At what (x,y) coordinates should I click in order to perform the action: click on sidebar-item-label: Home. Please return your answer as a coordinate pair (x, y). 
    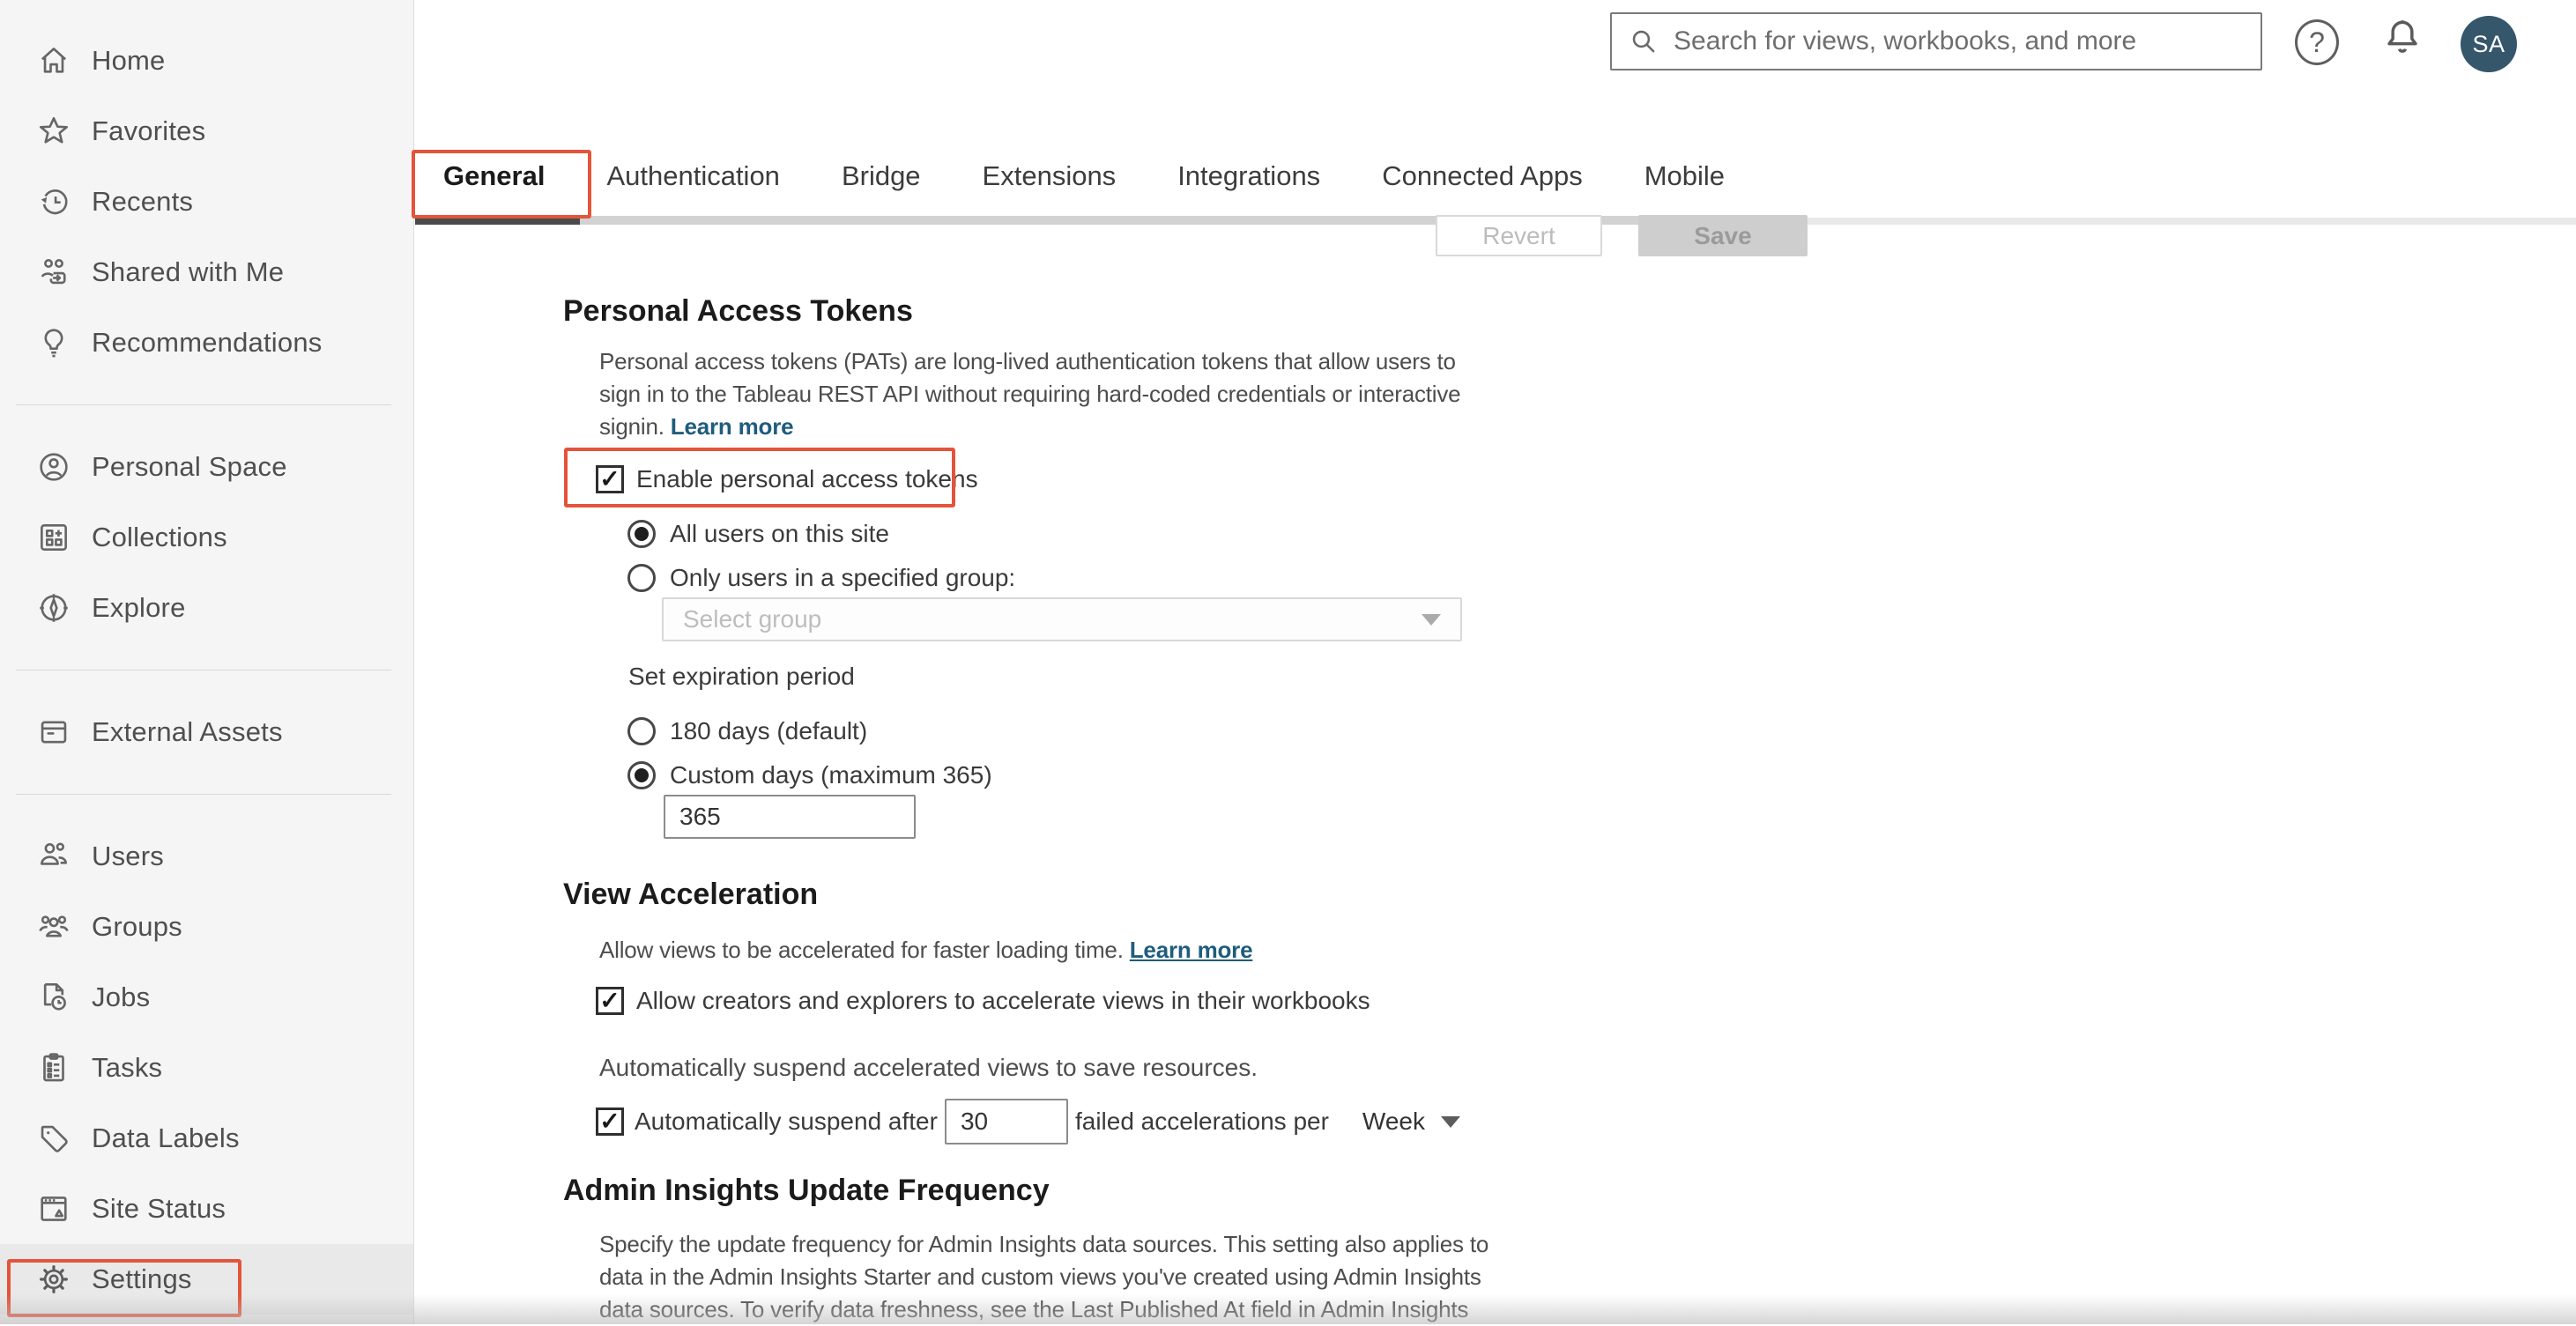
    Looking at the image, I should click on (129, 60).